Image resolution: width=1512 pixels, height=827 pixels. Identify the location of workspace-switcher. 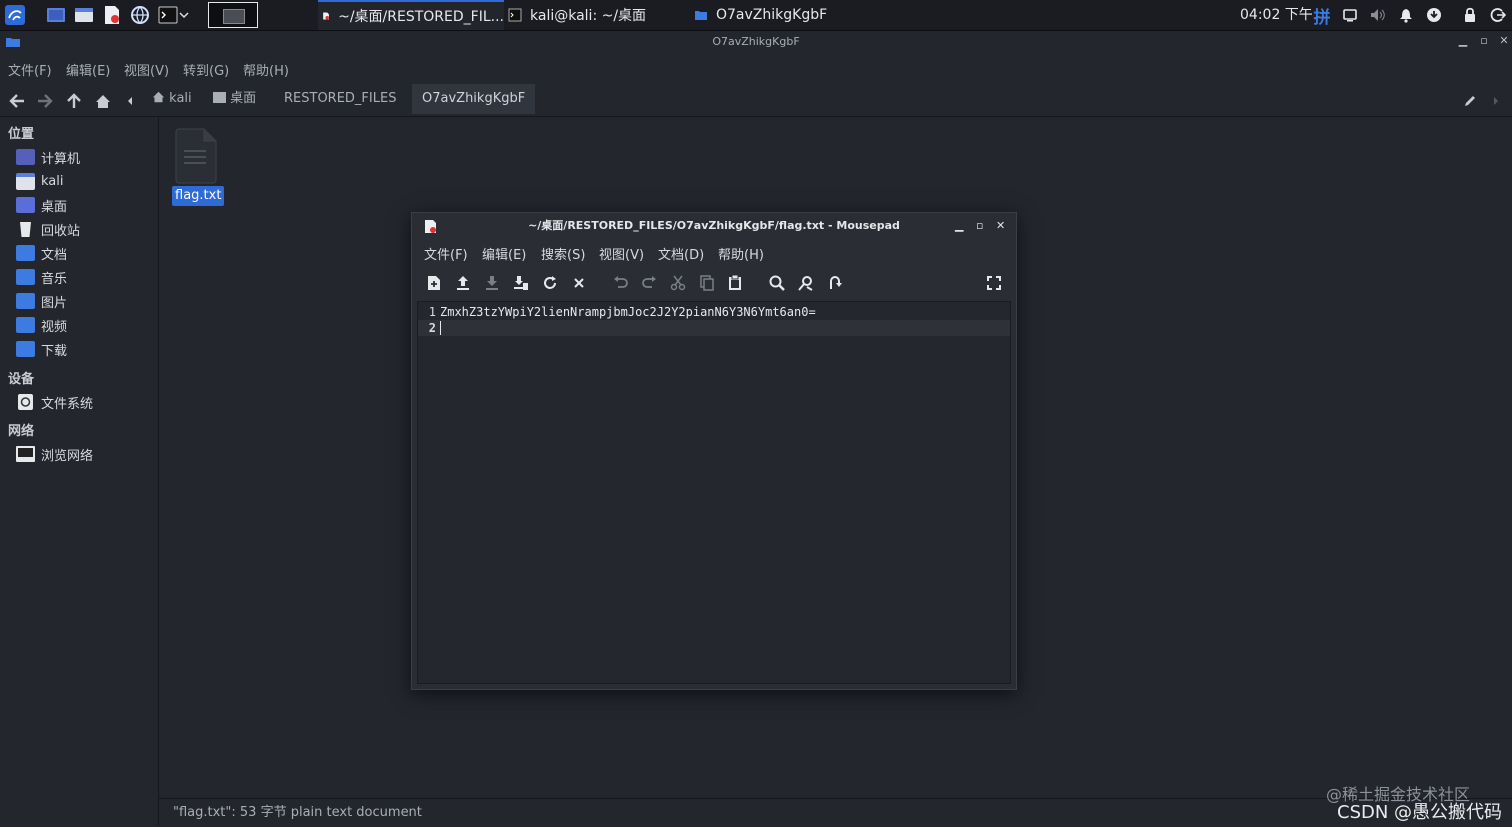
(233, 15).